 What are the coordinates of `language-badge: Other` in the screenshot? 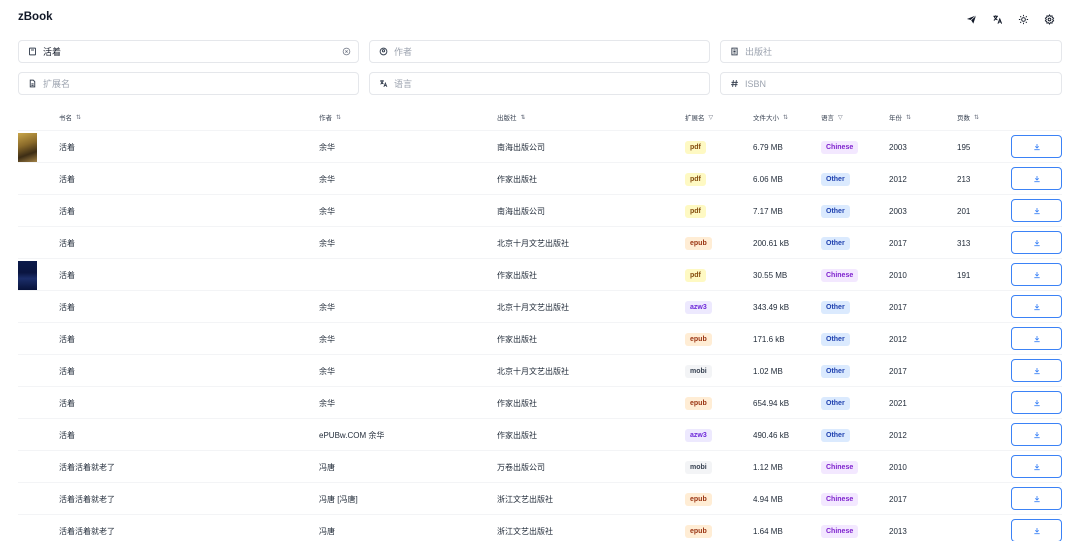 It's located at (835, 435).